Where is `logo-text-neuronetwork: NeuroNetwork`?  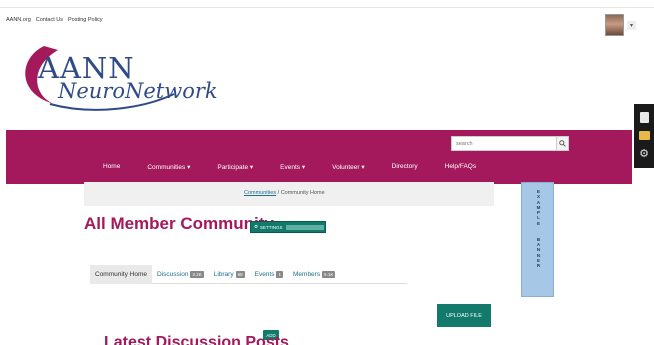
logo-text-neuronetwork: NeuroNetwork is located at coordinates (138, 91).